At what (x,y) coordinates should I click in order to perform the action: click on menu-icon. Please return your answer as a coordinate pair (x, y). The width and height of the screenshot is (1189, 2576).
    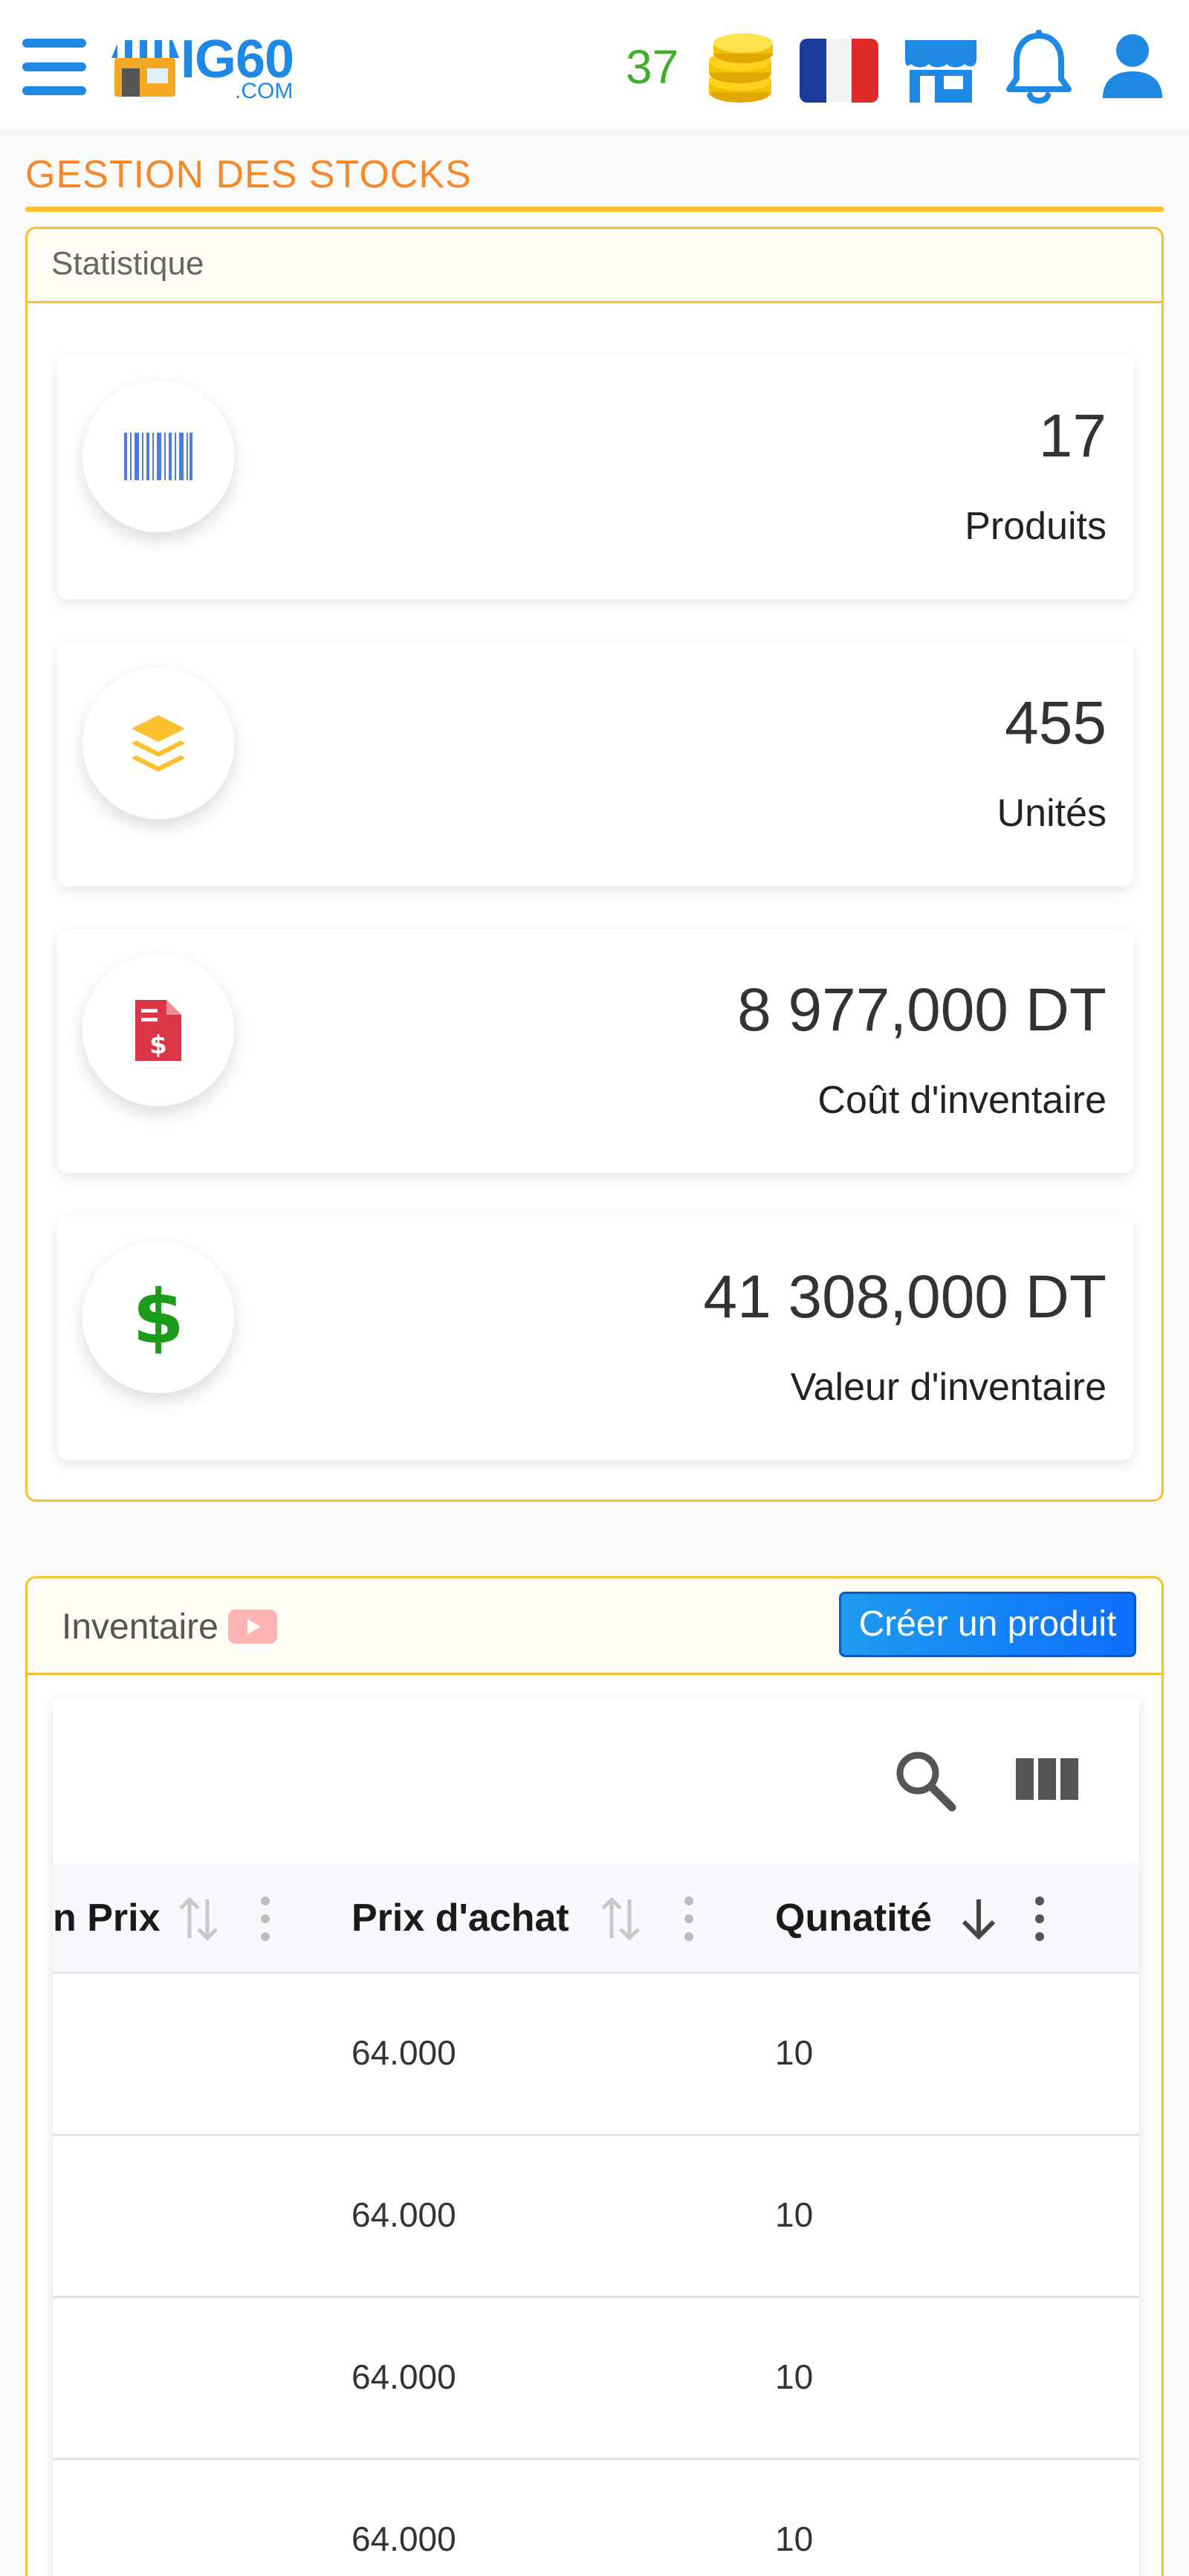
    Looking at the image, I should click on (54, 67).